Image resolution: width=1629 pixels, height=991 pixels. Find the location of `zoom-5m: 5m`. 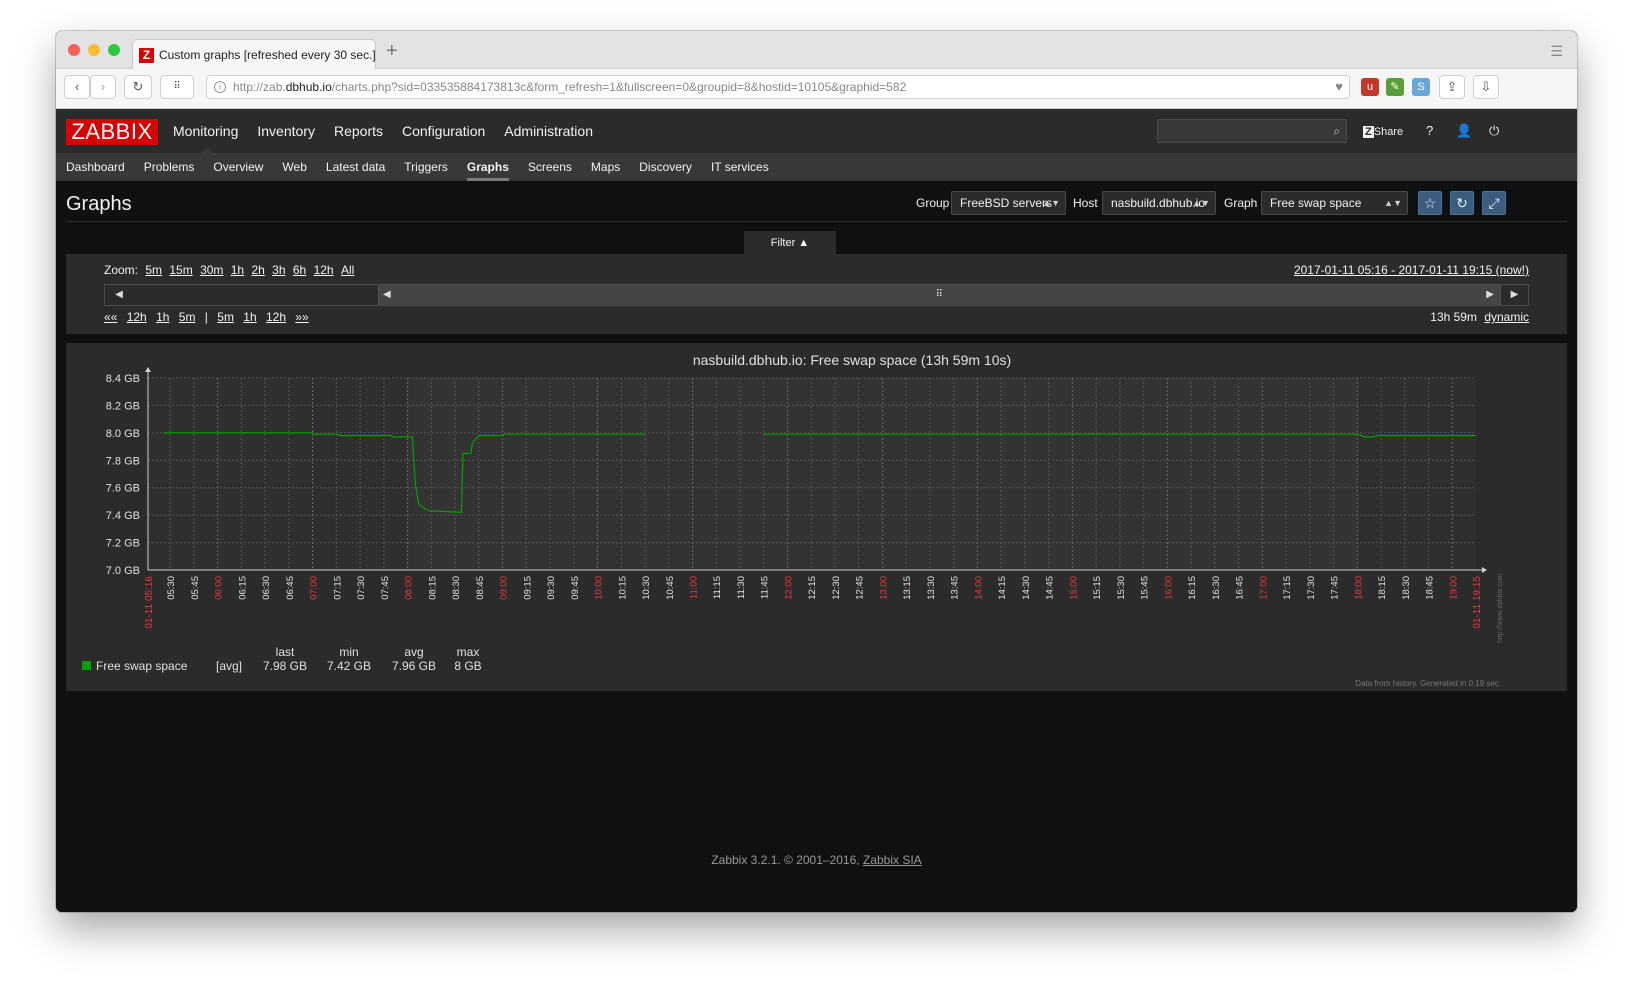

zoom-5m: 5m is located at coordinates (153, 270).